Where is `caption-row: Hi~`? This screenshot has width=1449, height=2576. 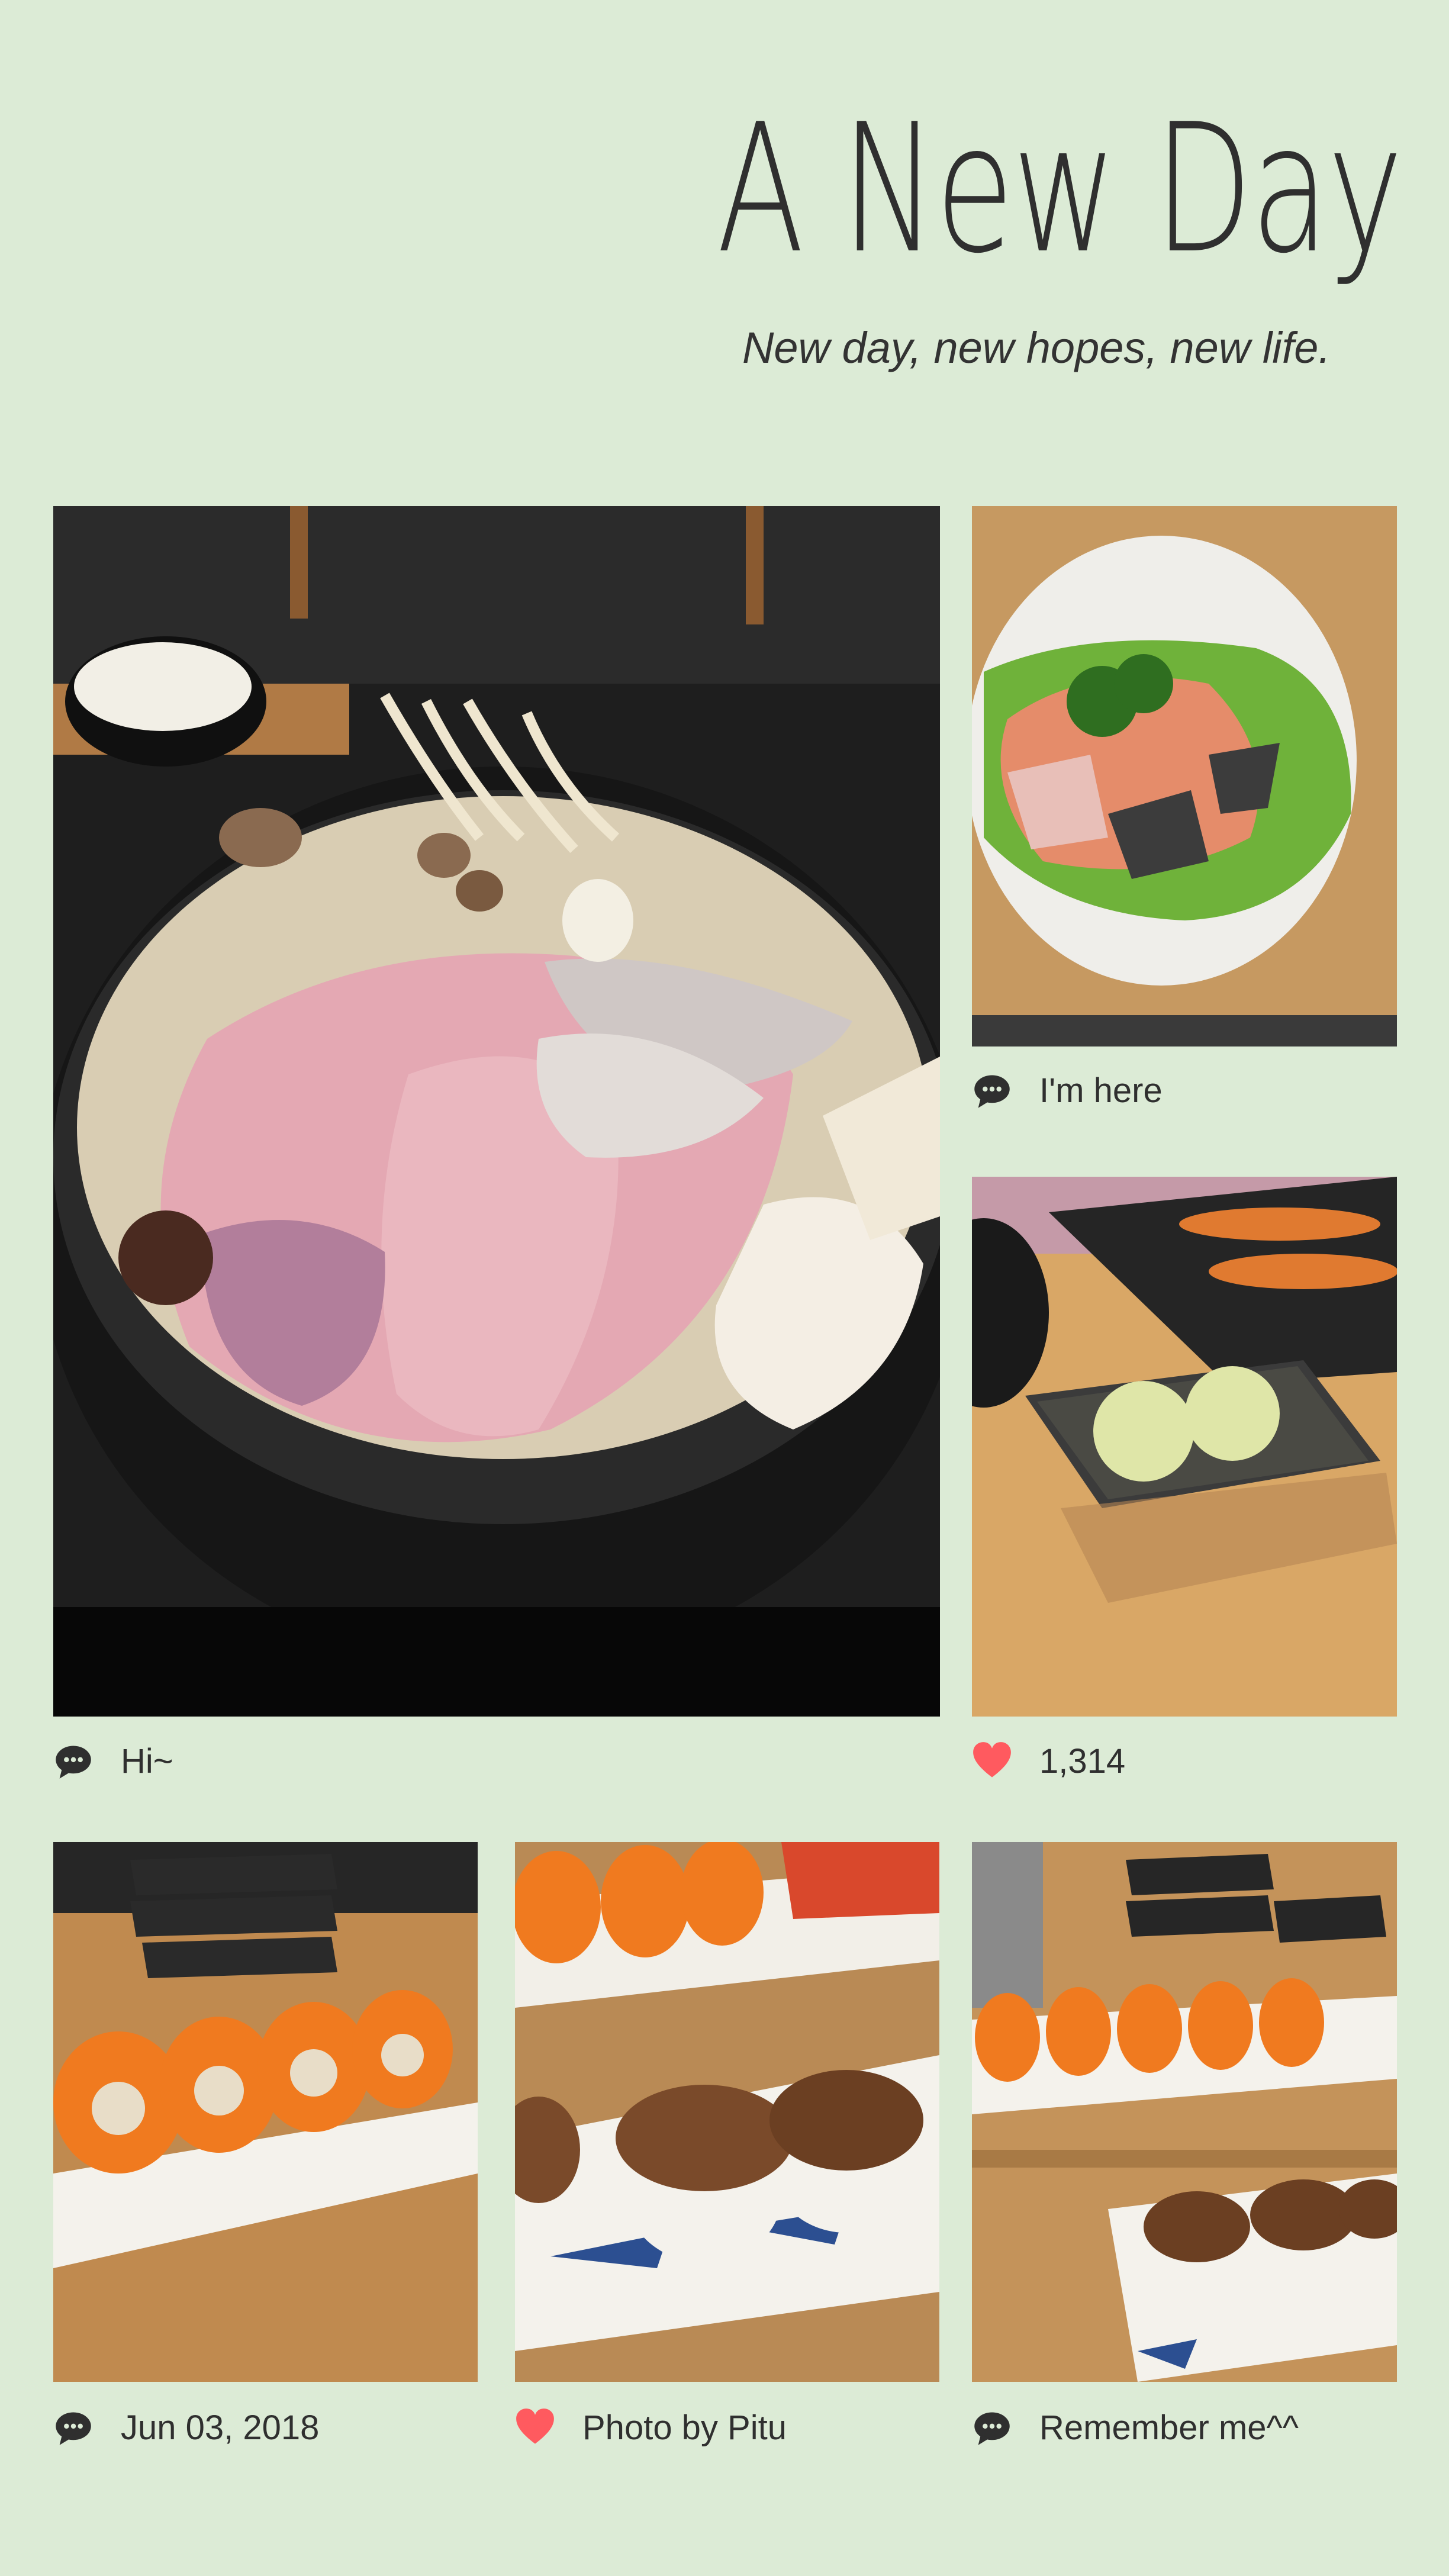 caption-row: Hi~ is located at coordinates (113, 1761).